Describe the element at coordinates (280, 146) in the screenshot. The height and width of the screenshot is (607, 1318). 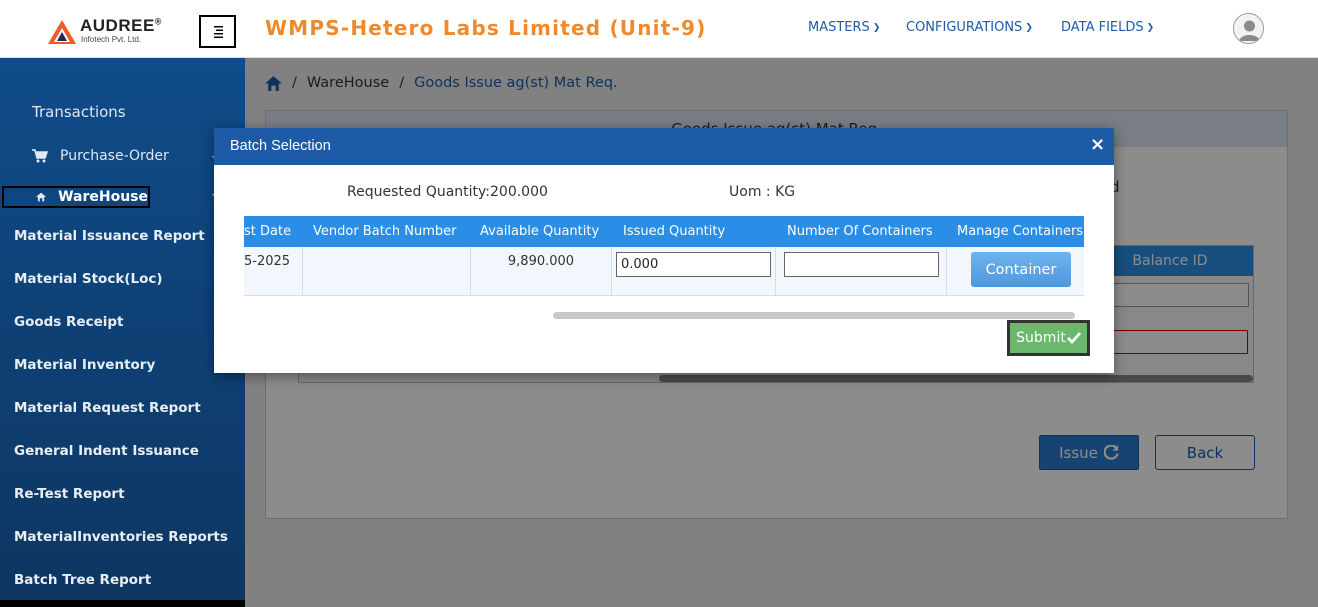
I see `modal-title: Batch Selection` at that location.